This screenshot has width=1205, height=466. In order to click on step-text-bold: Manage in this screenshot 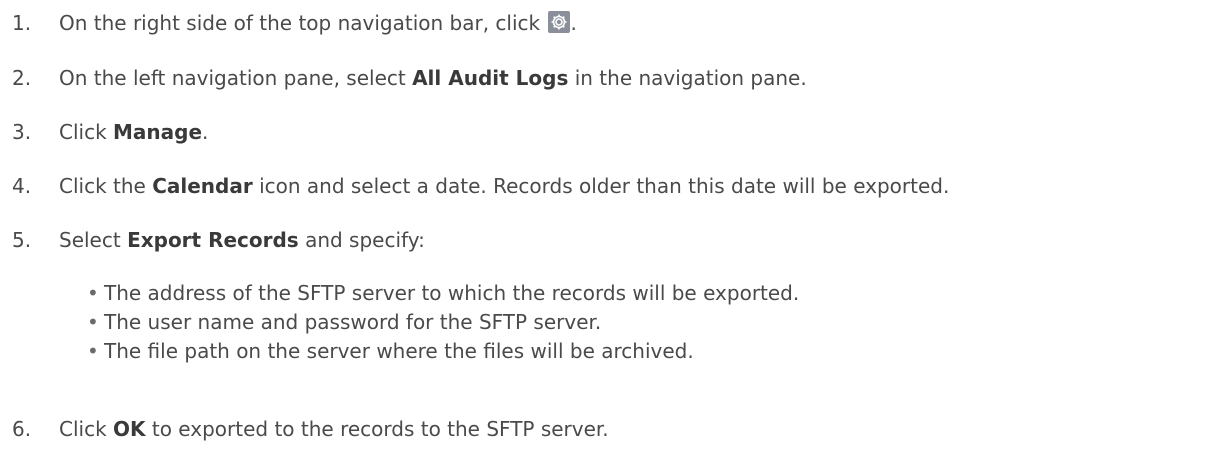, I will do `click(158, 132)`.